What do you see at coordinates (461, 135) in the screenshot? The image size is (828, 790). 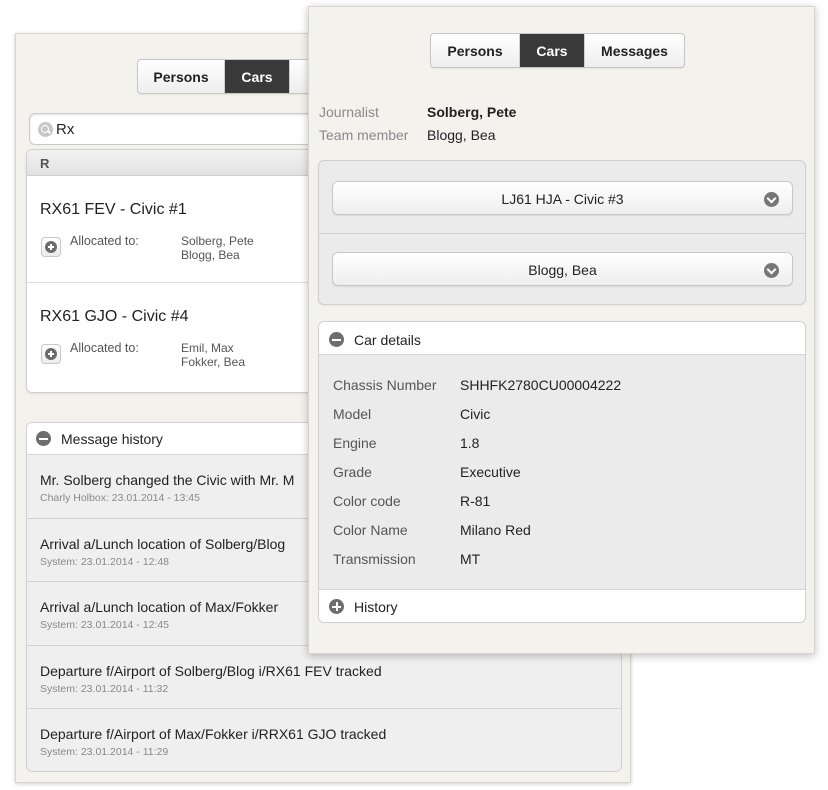 I see `info-value: Blogg, Bea` at bounding box center [461, 135].